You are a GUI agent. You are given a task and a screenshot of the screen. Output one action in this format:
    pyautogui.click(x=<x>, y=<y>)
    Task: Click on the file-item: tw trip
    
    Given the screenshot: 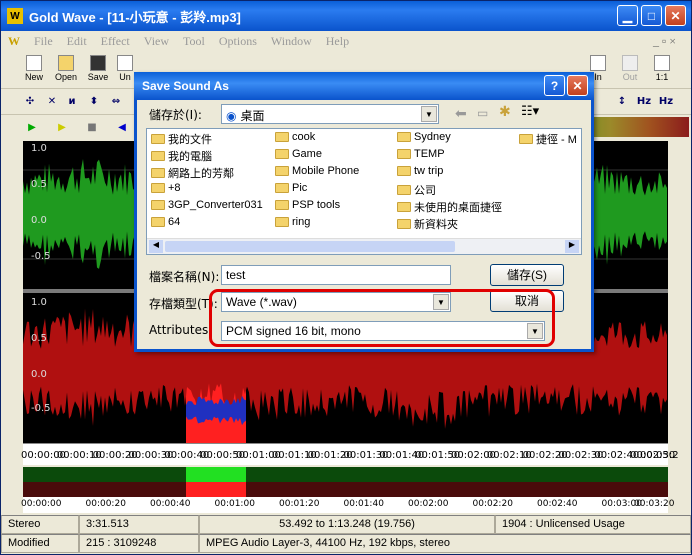 What is the action you would take?
    pyautogui.click(x=420, y=171)
    